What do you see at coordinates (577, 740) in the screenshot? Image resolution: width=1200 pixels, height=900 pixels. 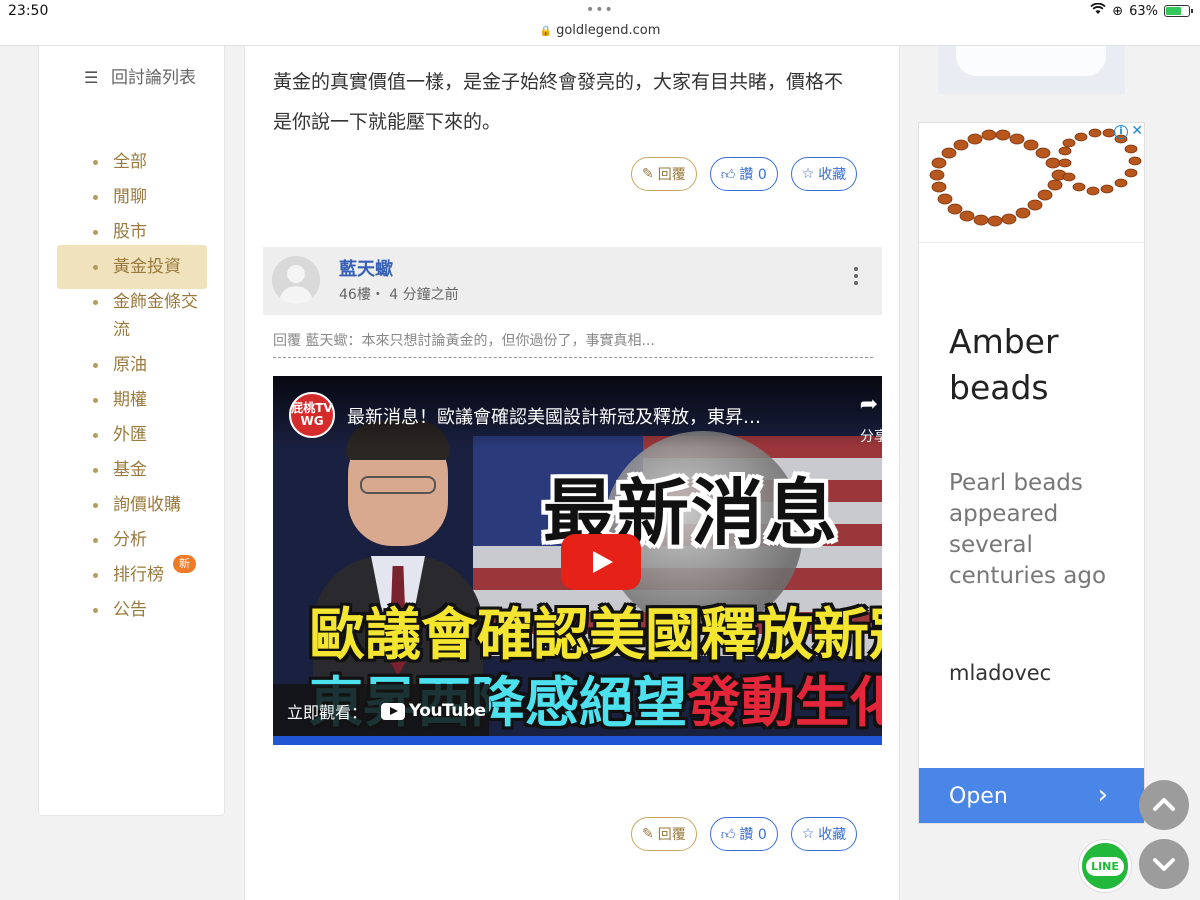 I see `video-border` at bounding box center [577, 740].